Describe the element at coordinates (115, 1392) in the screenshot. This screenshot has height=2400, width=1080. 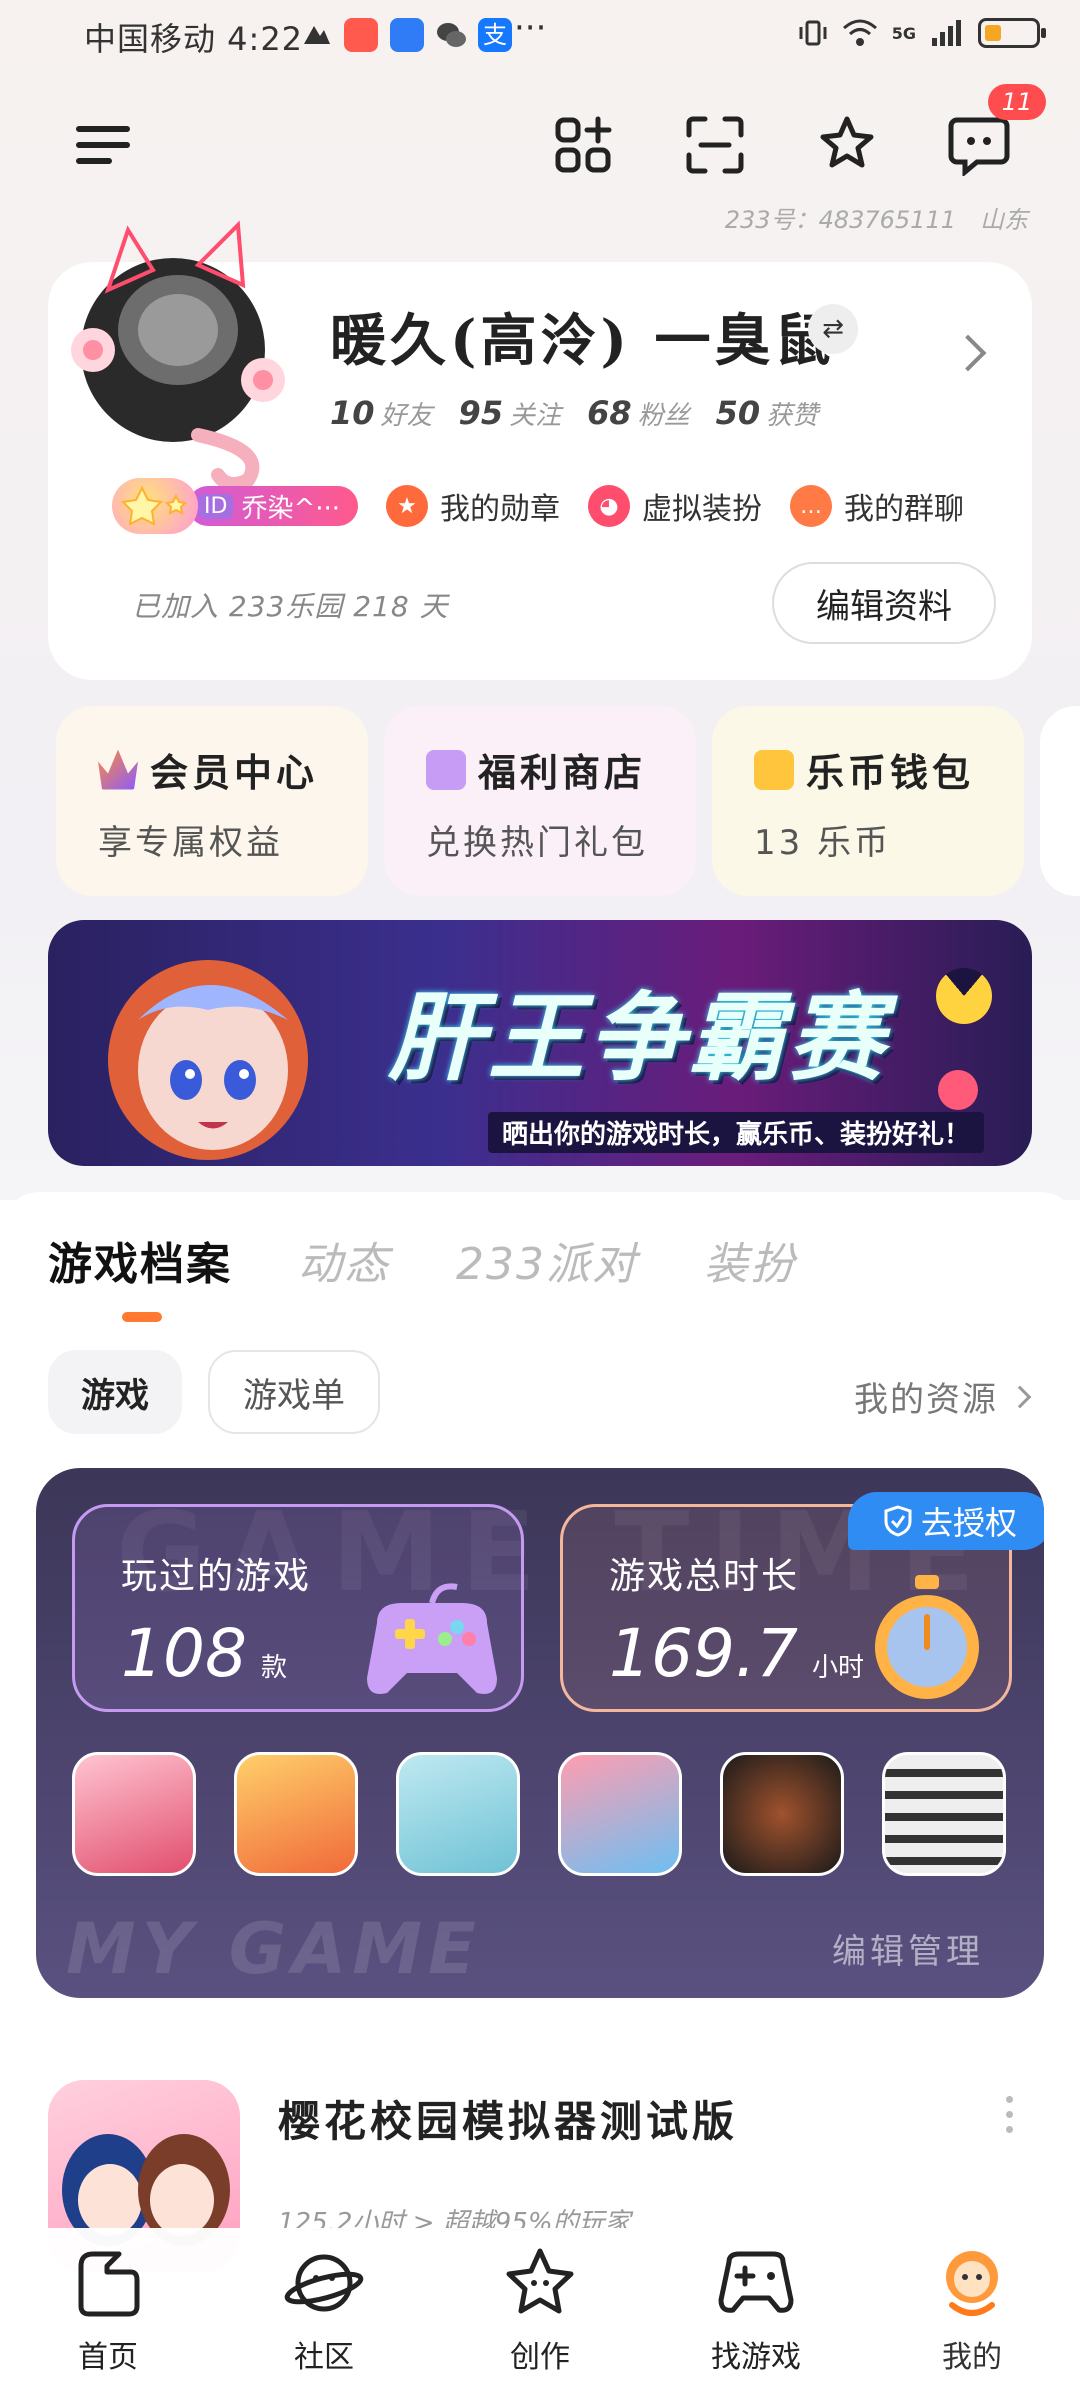
I see `chip-games: 游戏` at that location.